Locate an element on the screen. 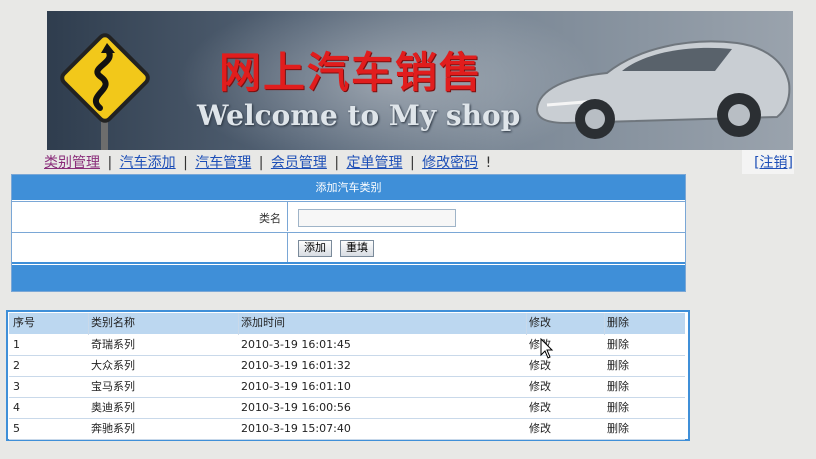 This screenshot has height=459, width=816. cell-name: 奔驰系列 is located at coordinates (113, 428).